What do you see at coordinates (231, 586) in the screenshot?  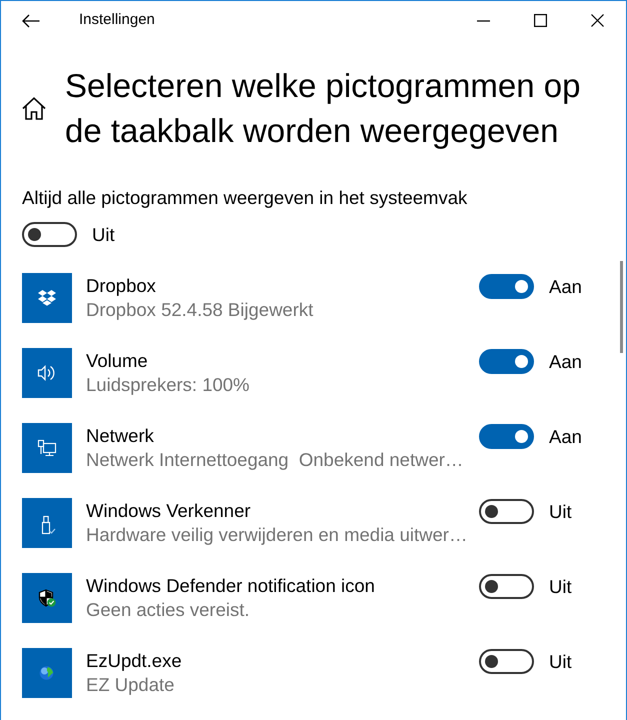 I see `app-name: Windows Defender notification icon` at bounding box center [231, 586].